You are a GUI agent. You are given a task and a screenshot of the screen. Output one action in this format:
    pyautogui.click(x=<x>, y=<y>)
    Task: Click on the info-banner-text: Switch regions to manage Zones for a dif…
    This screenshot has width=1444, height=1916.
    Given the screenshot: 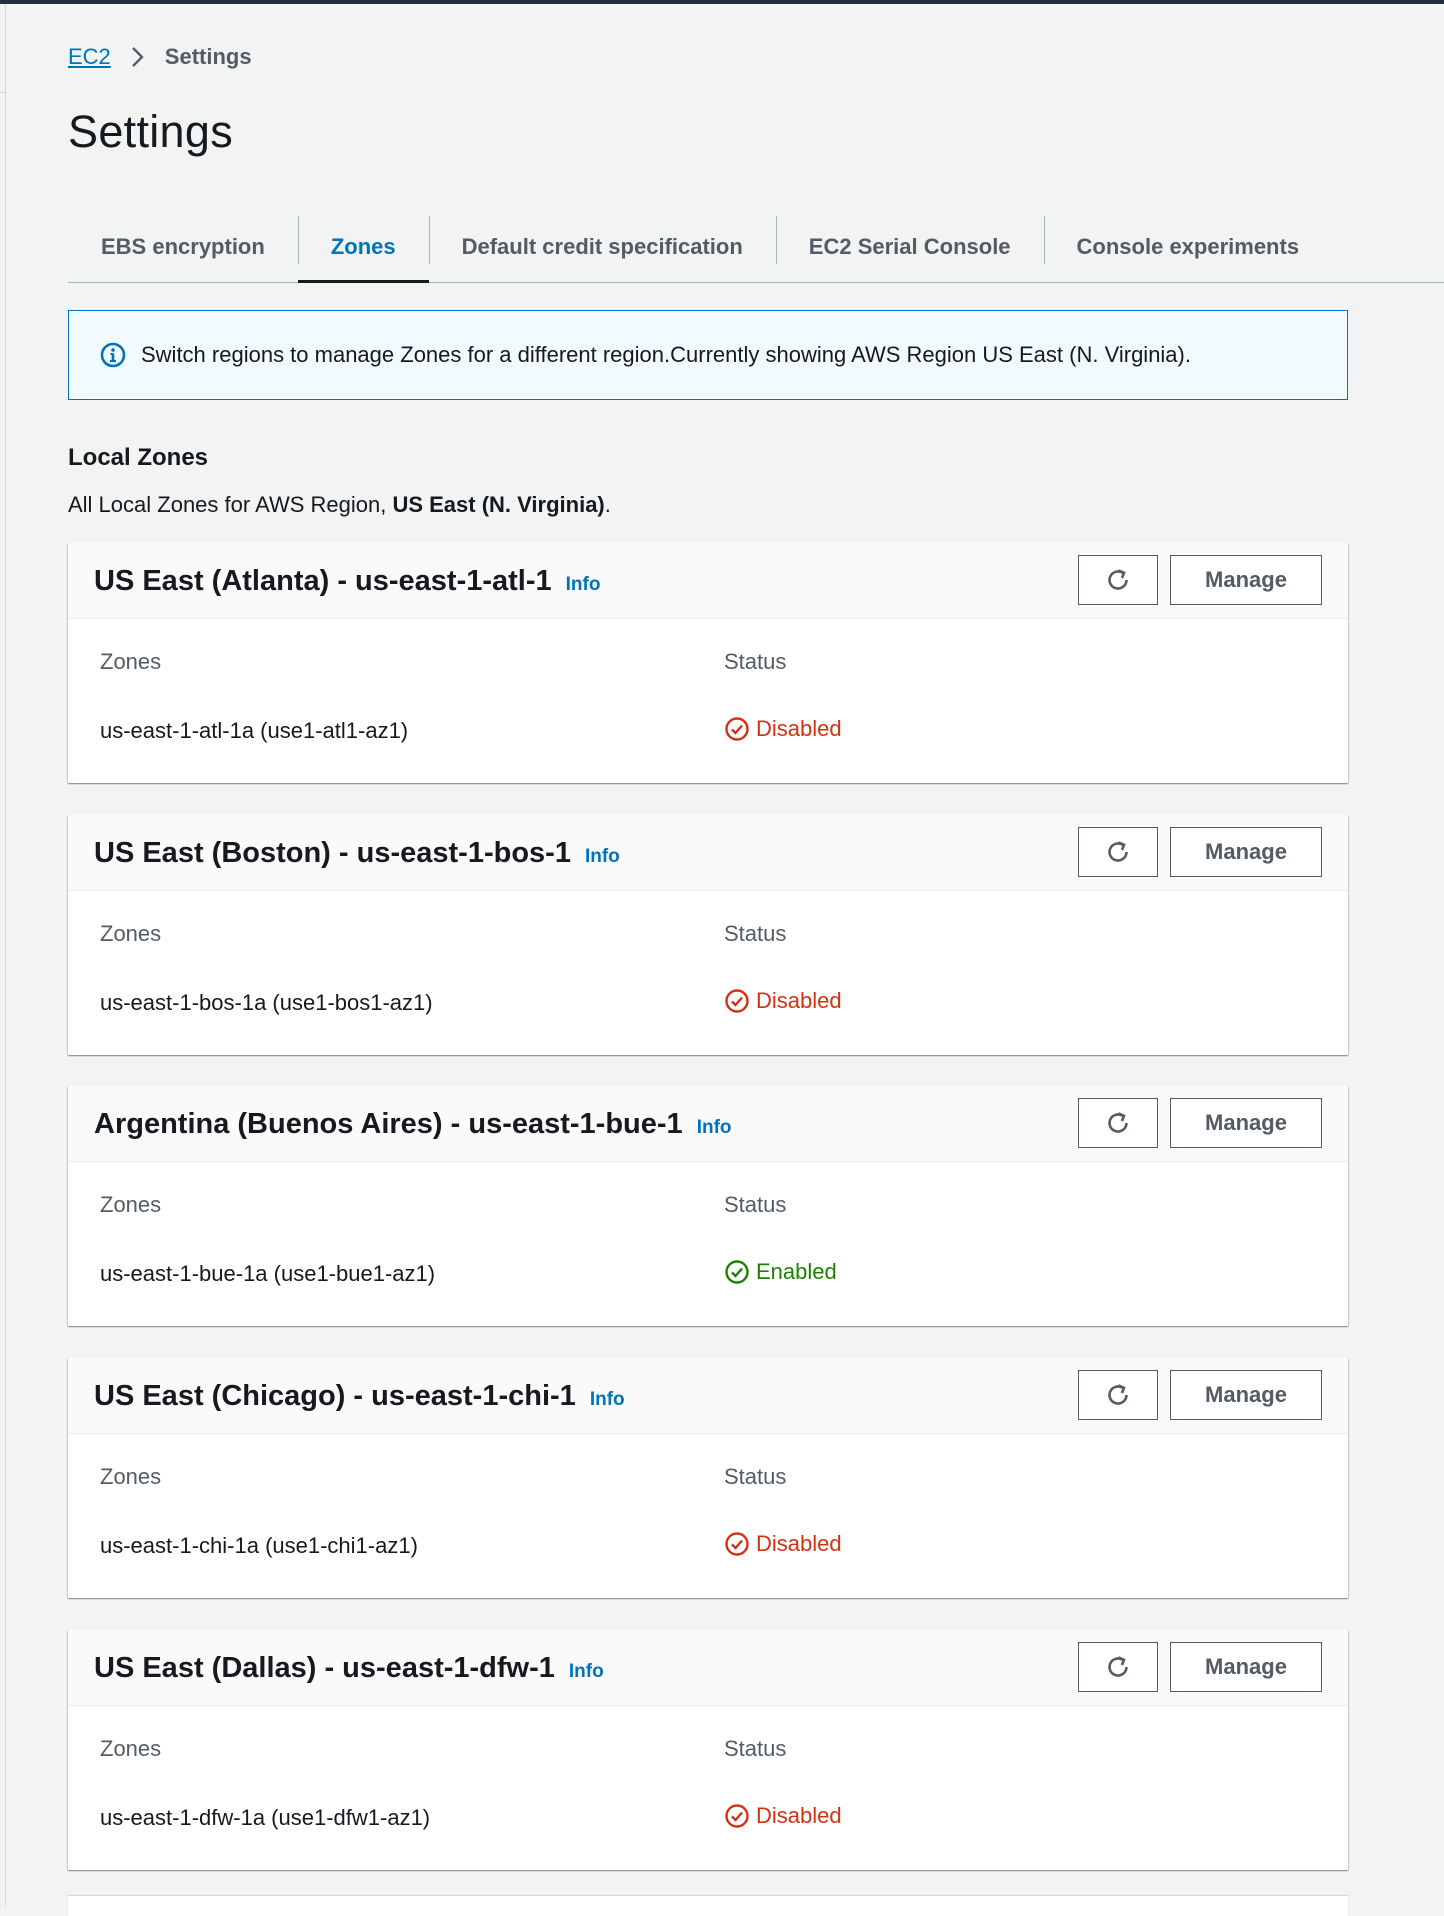 What is the action you would take?
    pyautogui.click(x=666, y=354)
    